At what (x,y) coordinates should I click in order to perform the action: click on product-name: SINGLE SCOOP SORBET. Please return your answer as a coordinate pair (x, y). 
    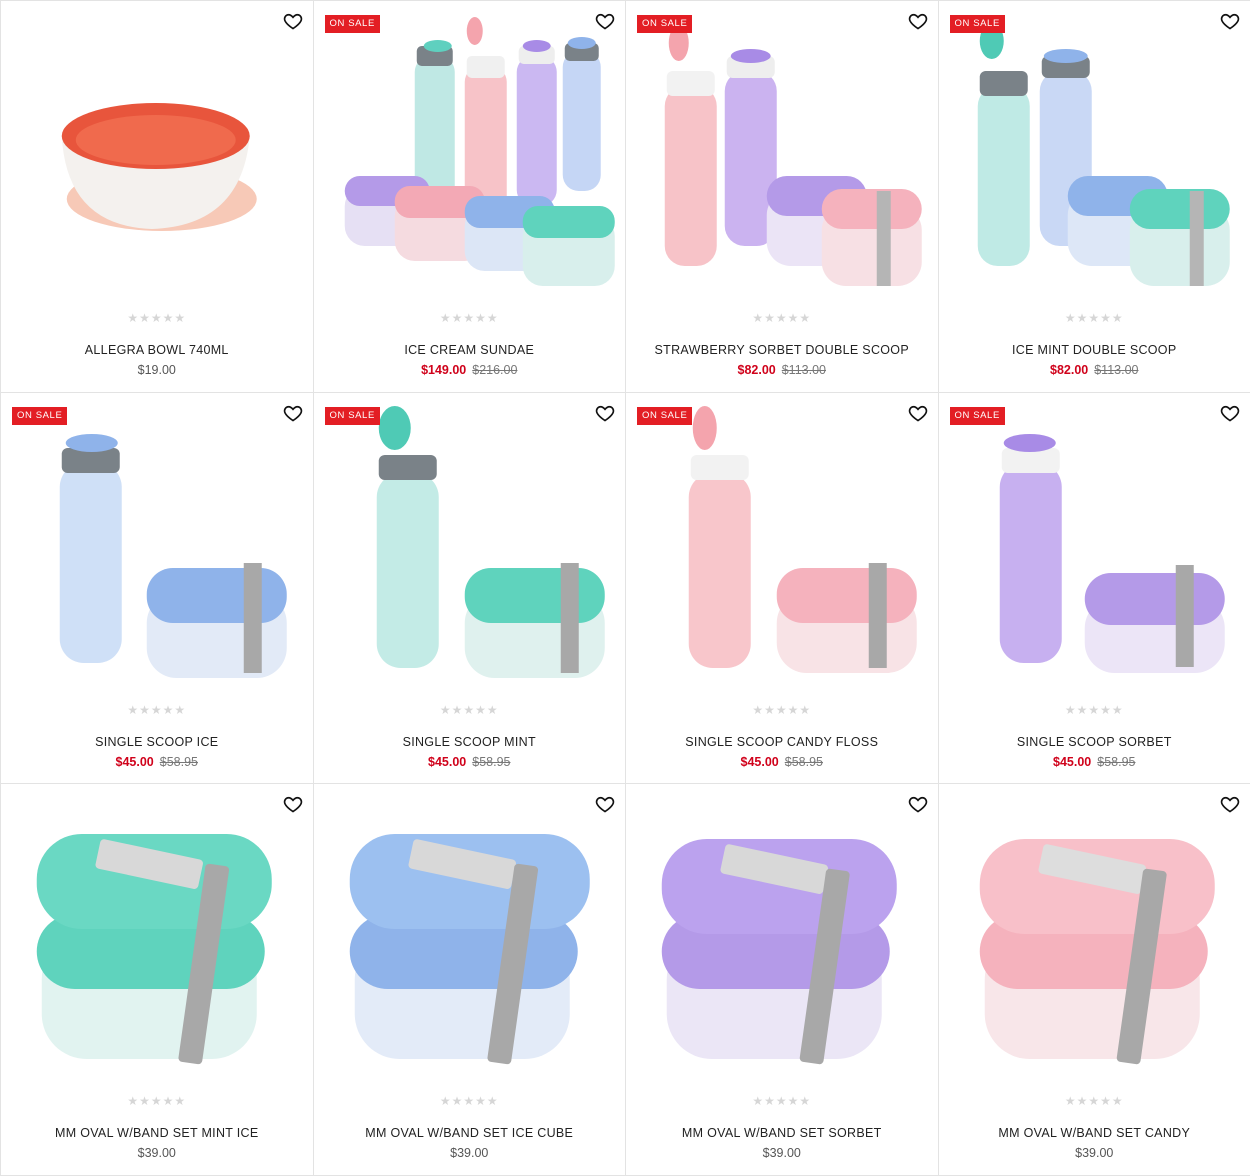
    Looking at the image, I should click on (1094, 742).